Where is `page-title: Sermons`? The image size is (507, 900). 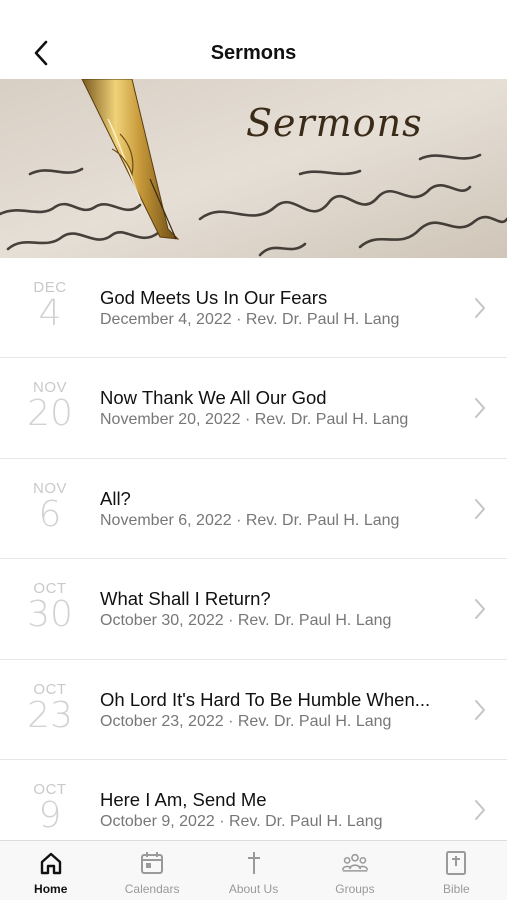
page-title: Sermons is located at coordinates (253, 52).